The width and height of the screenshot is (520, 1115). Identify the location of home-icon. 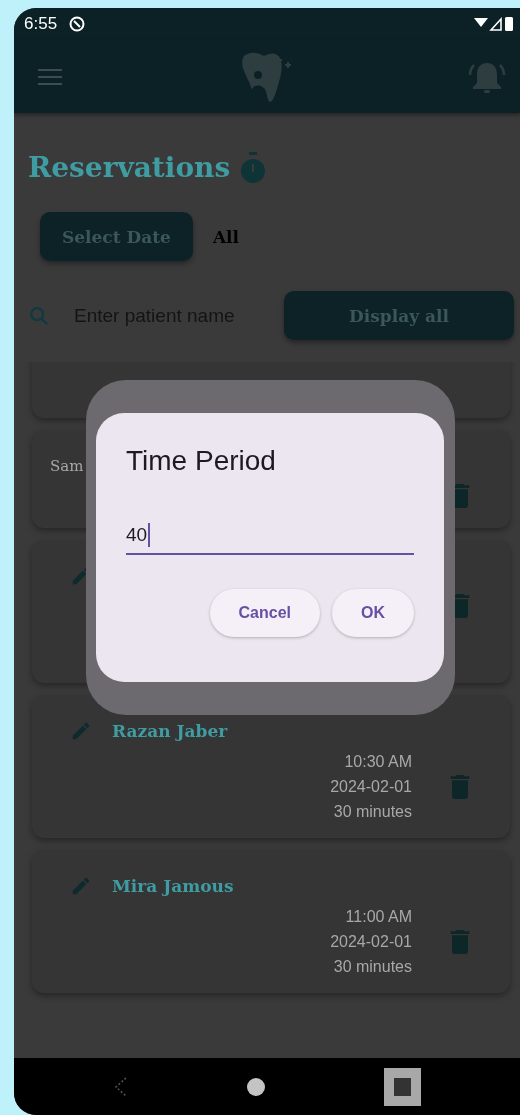
(255, 1086).